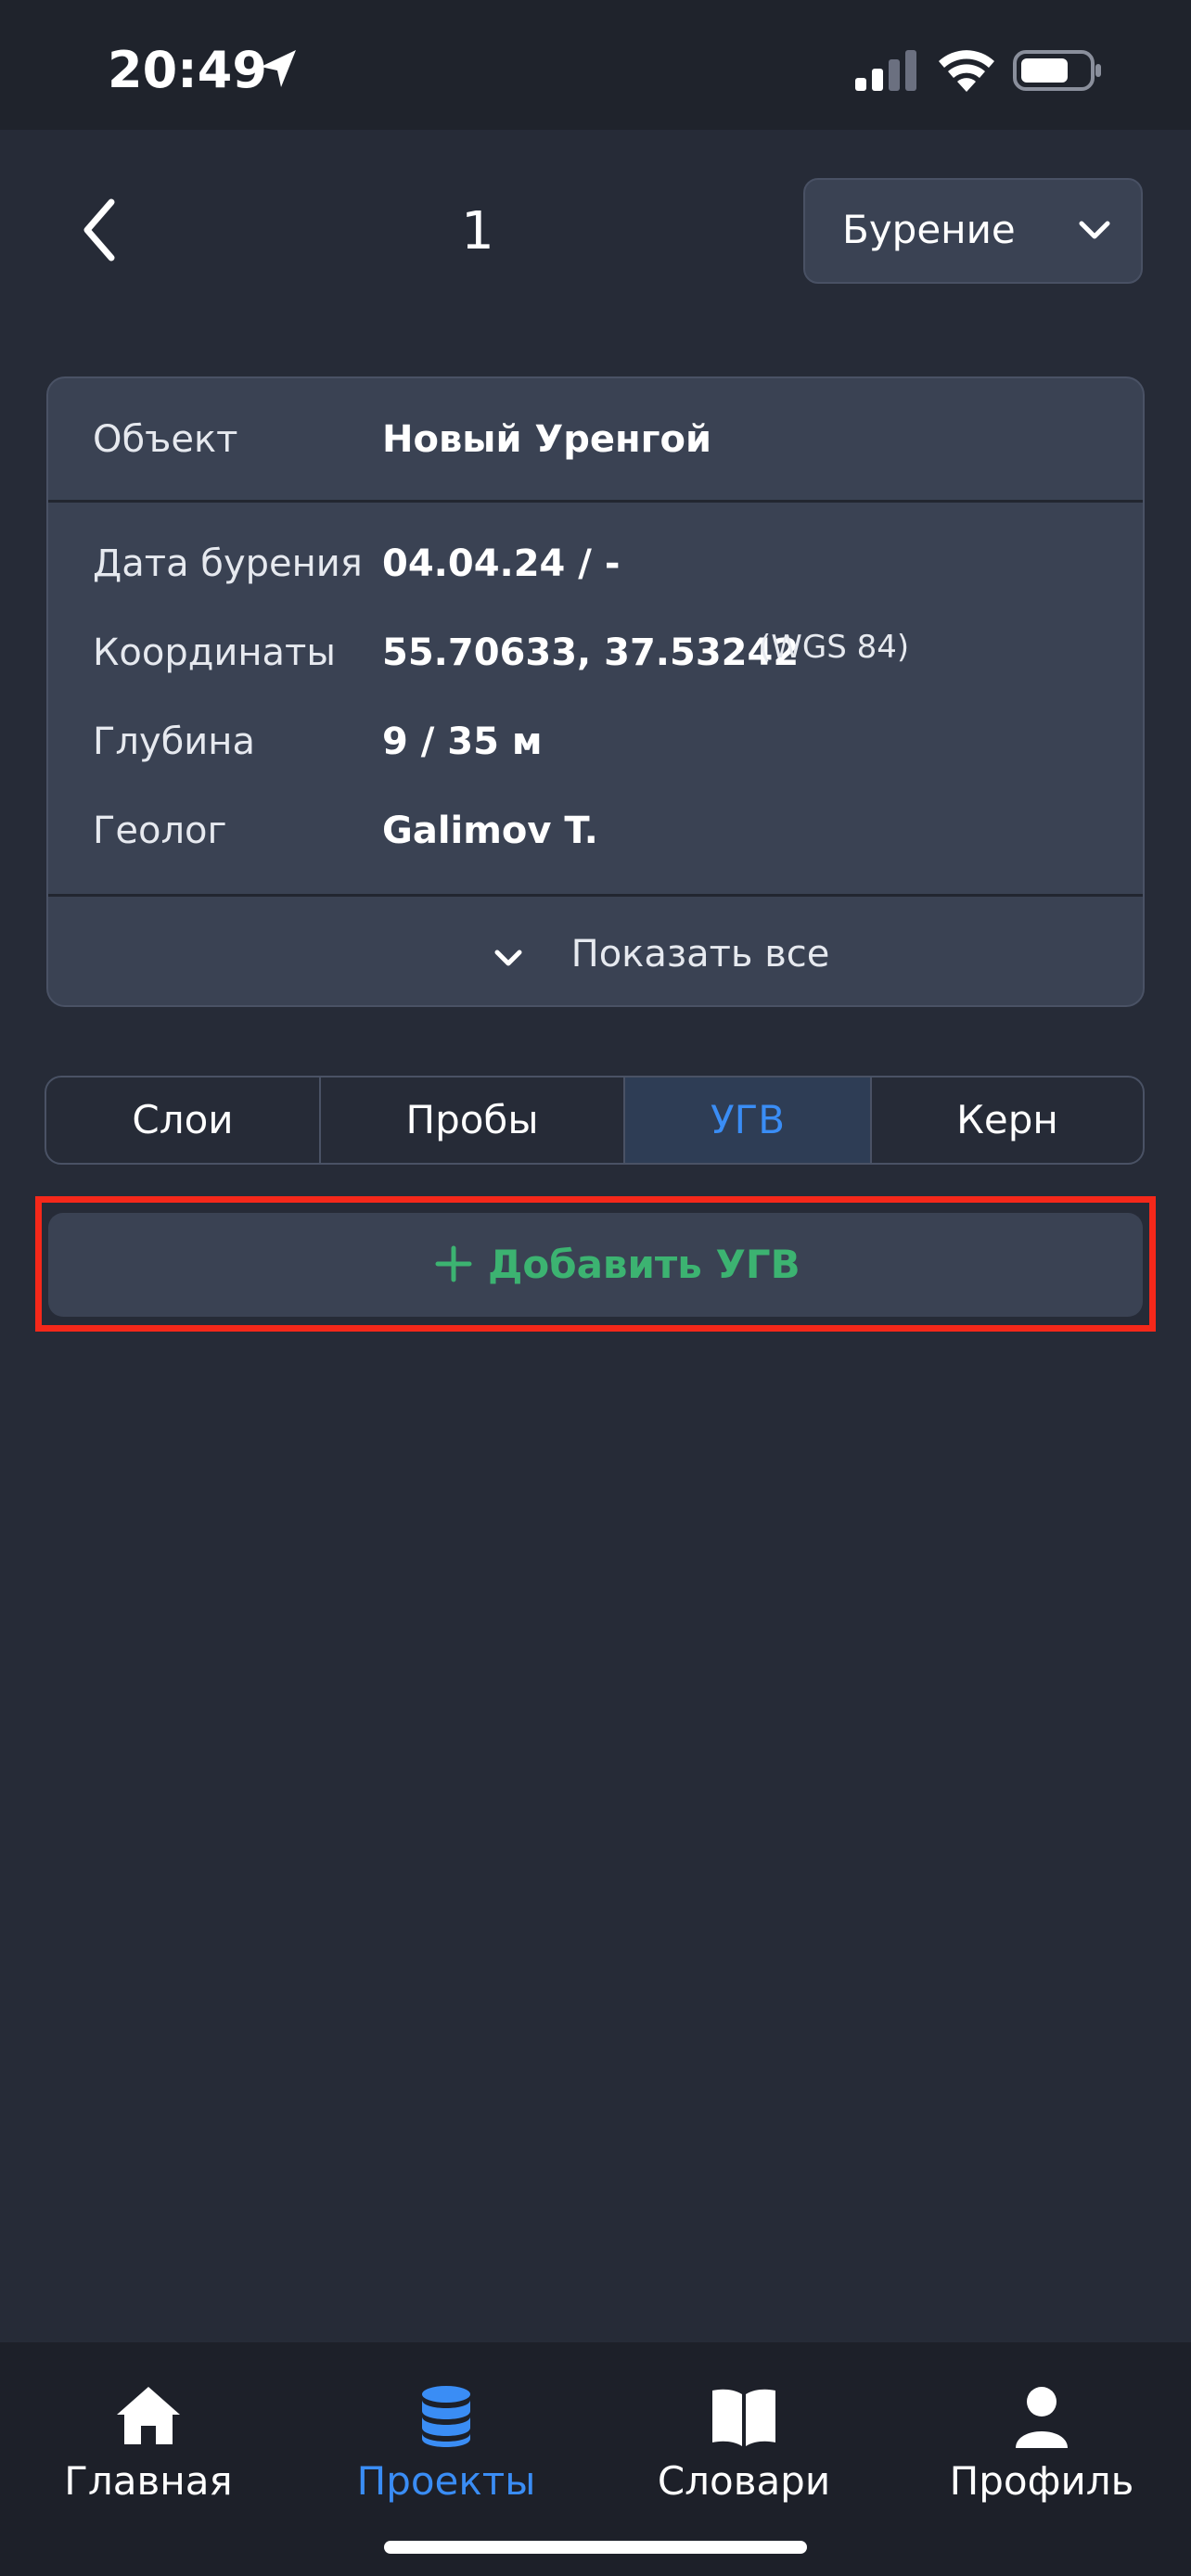 This screenshot has height=2576, width=1191. I want to click on status-bar: 20:49, so click(595, 65).